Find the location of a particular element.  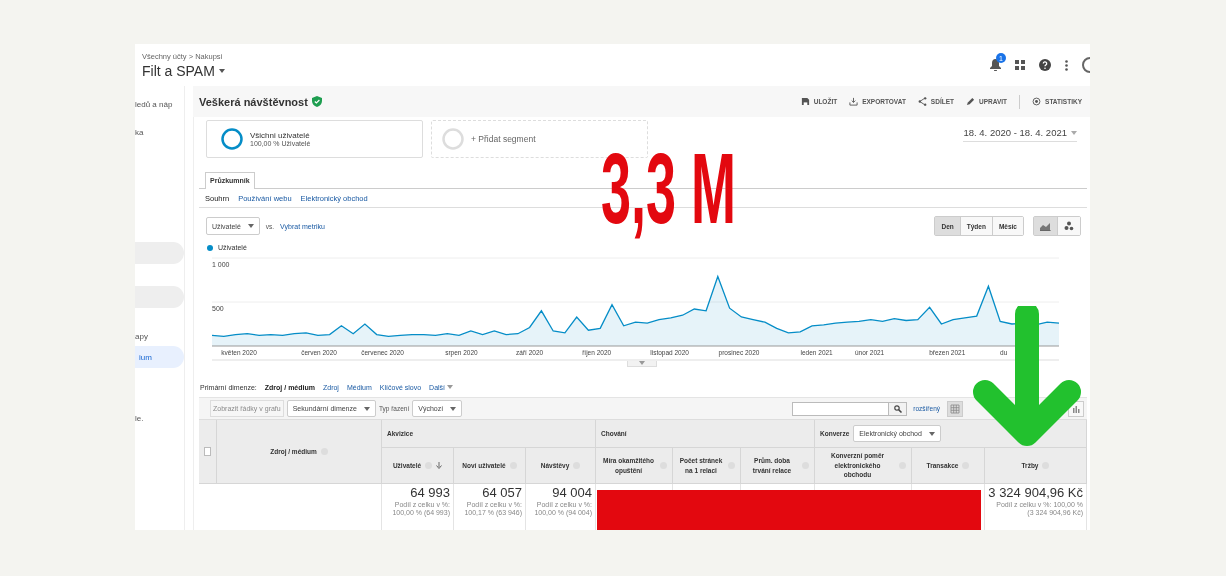

segment-name: + Přidat segment is located at coordinates (503, 139).